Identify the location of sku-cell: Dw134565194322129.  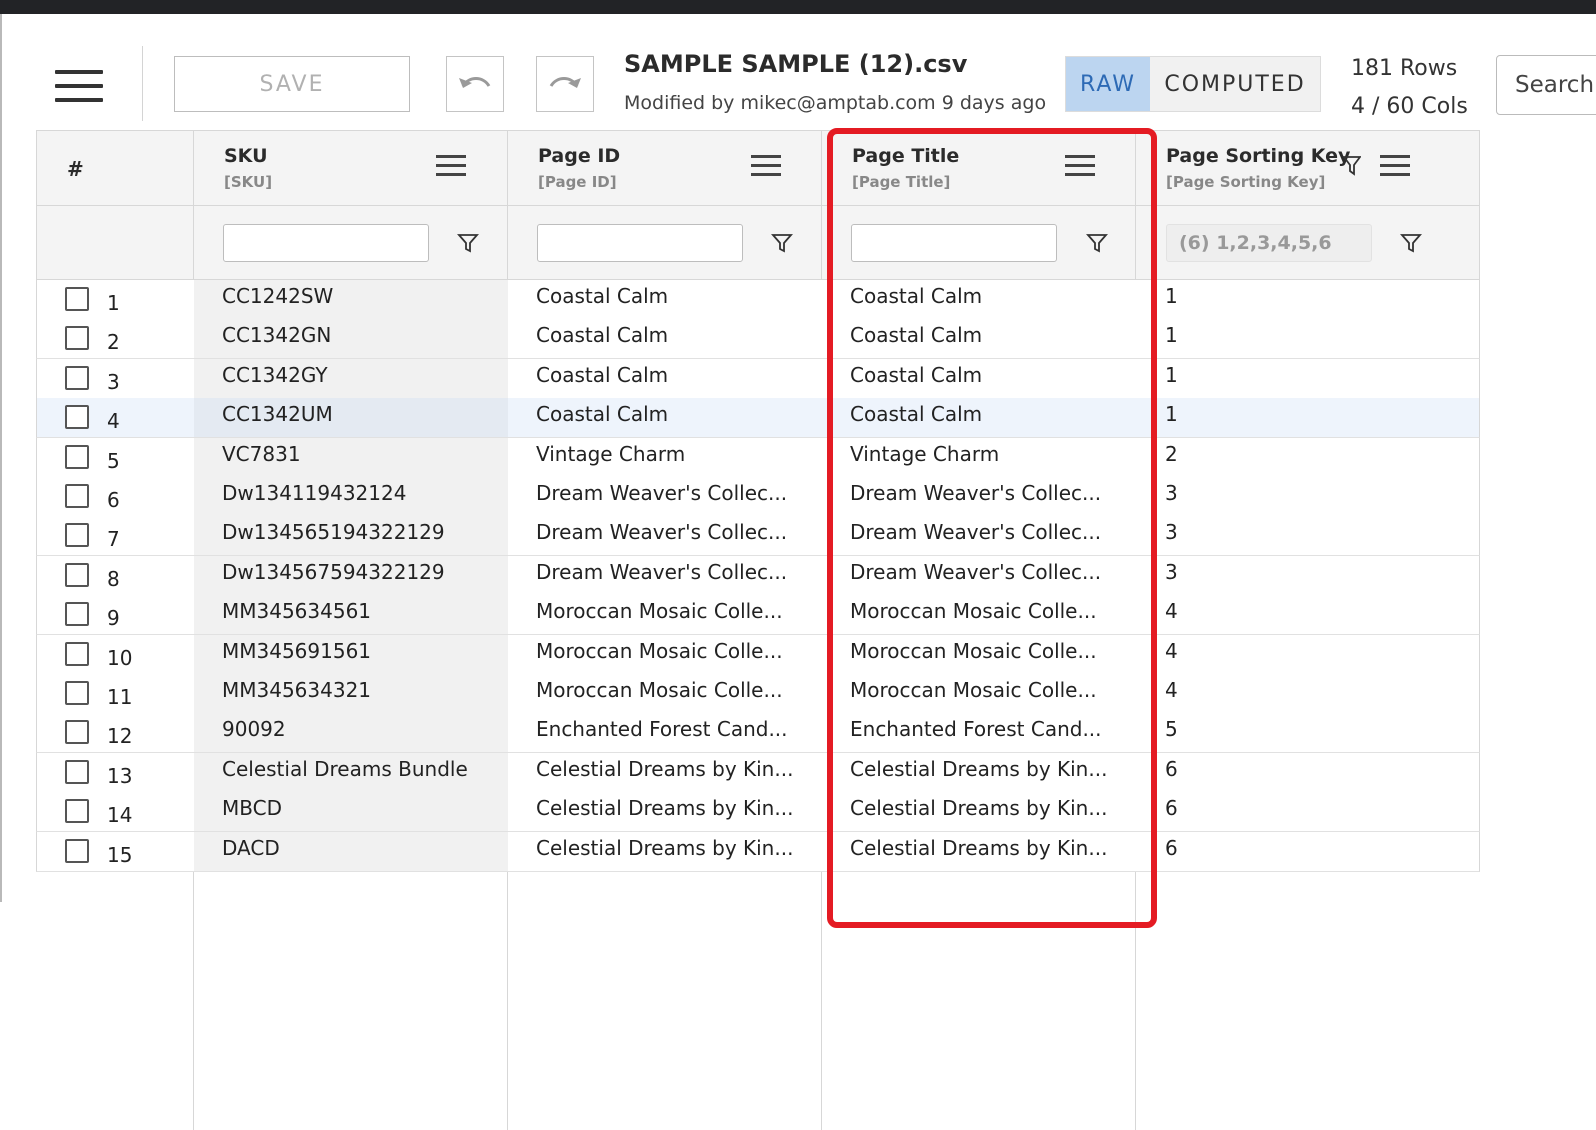
(333, 532).